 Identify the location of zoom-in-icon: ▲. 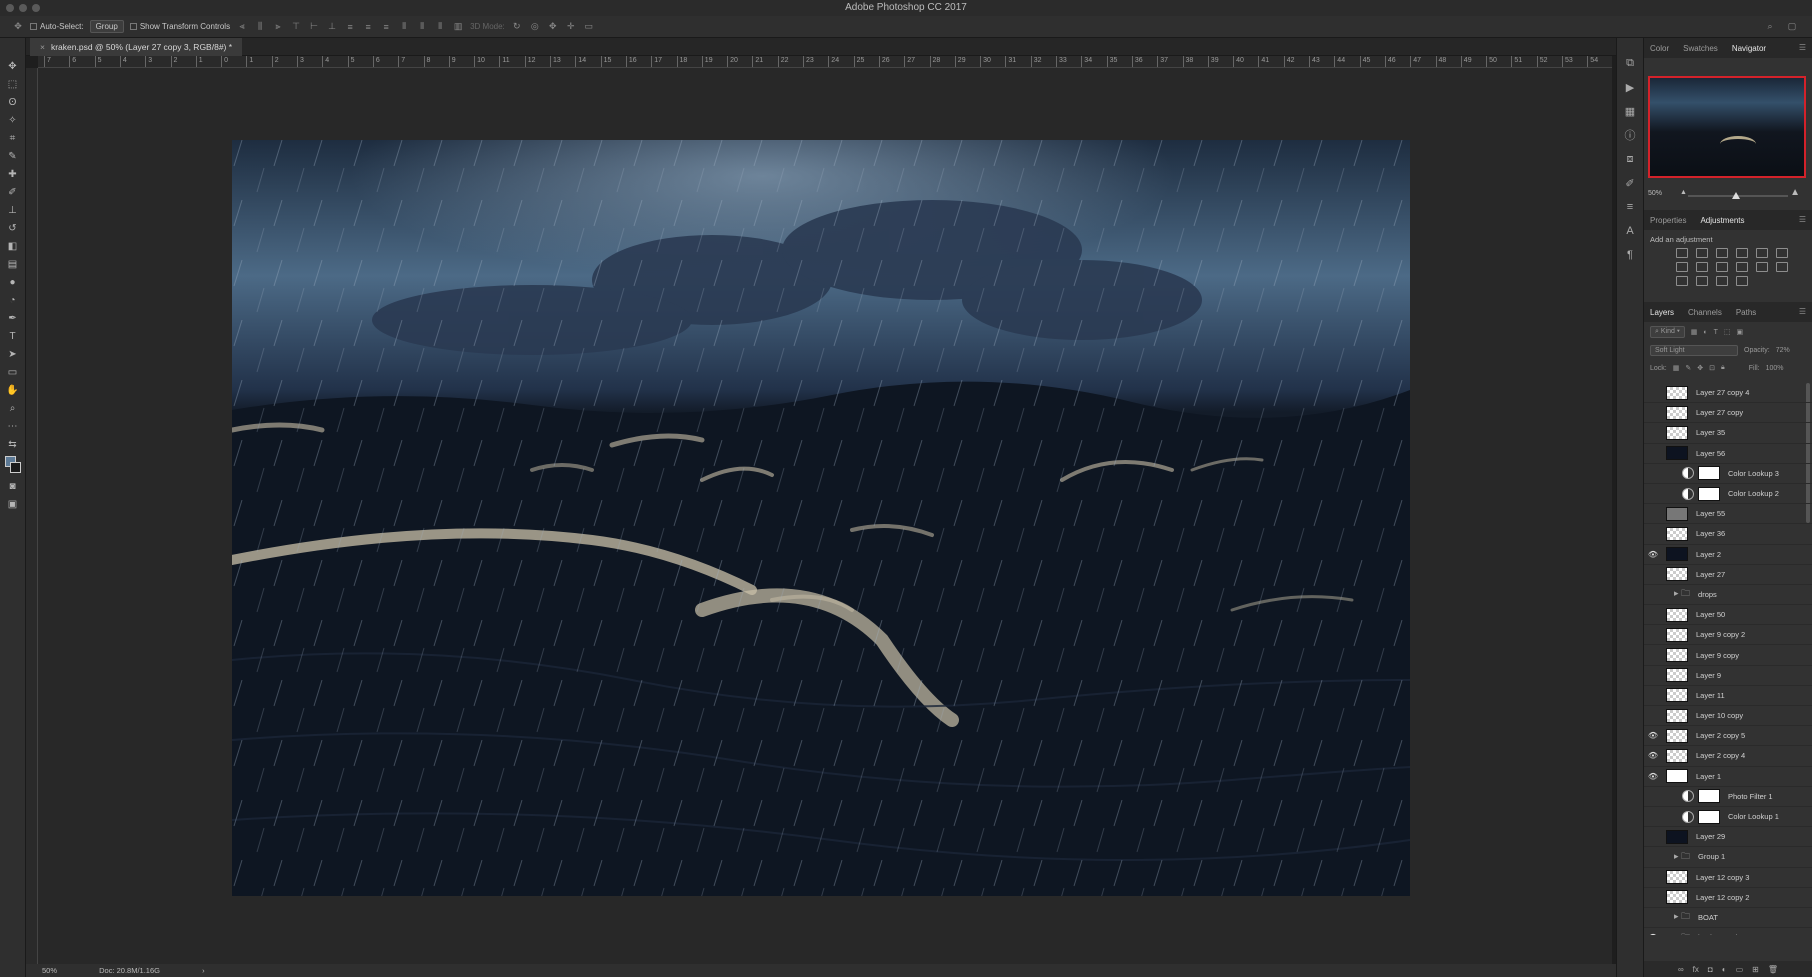
(1795, 192).